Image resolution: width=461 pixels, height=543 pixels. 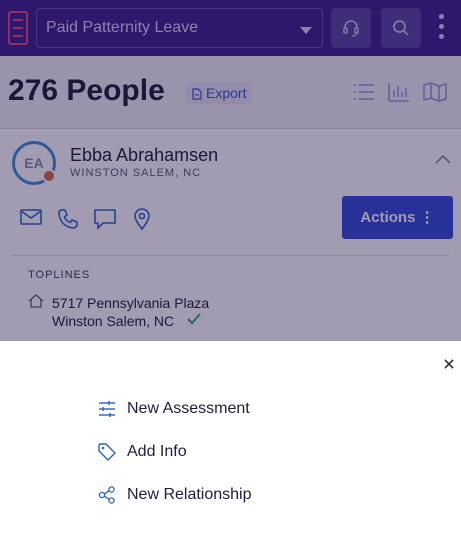 What do you see at coordinates (107, 409) in the screenshot?
I see `sliders-icon` at bounding box center [107, 409].